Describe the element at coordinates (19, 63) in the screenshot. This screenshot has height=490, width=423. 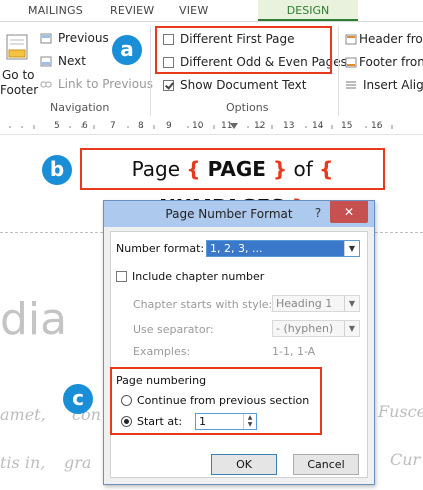
I see `go-to-footer-button: Go to Footer` at that location.